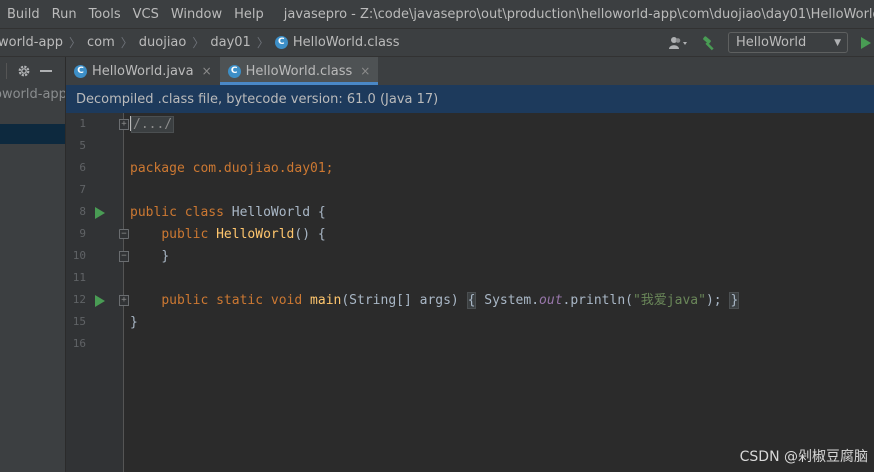  What do you see at coordinates (82, 123) in the screenshot?
I see `line-number: 1` at bounding box center [82, 123].